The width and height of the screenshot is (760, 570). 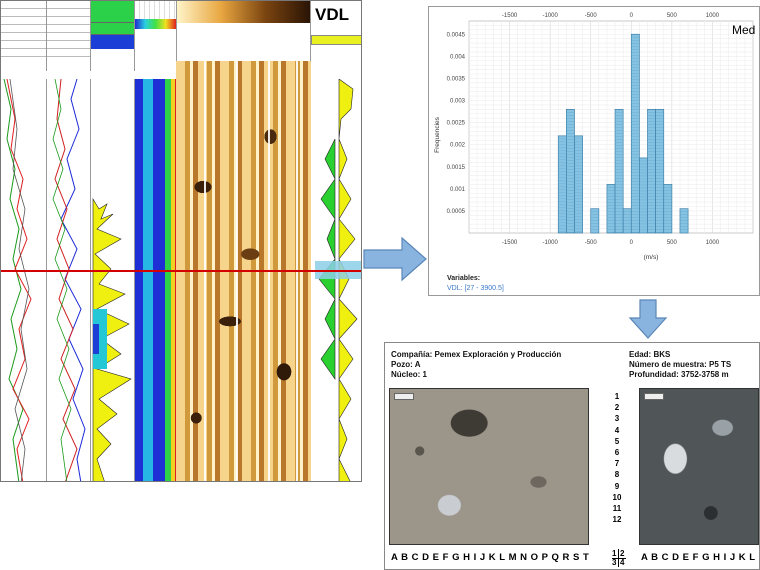 What do you see at coordinates (617, 430) in the screenshot?
I see `row-number: 4` at bounding box center [617, 430].